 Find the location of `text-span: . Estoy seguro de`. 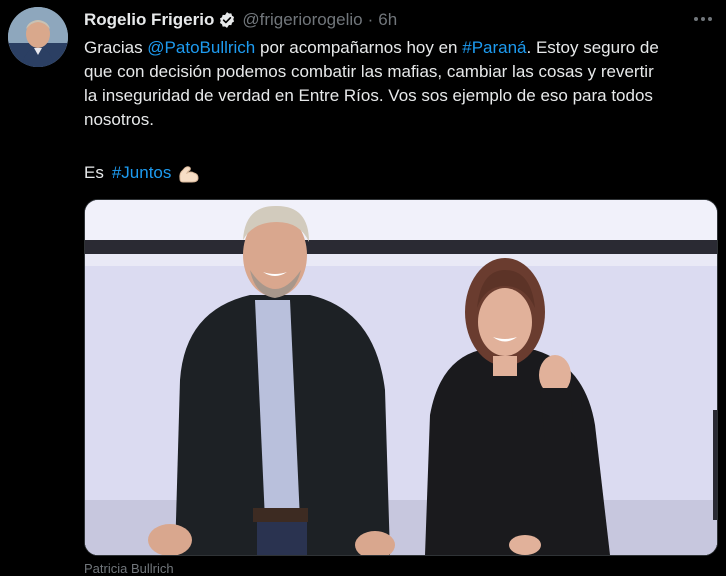

text-span: . Estoy seguro de is located at coordinates (592, 47).